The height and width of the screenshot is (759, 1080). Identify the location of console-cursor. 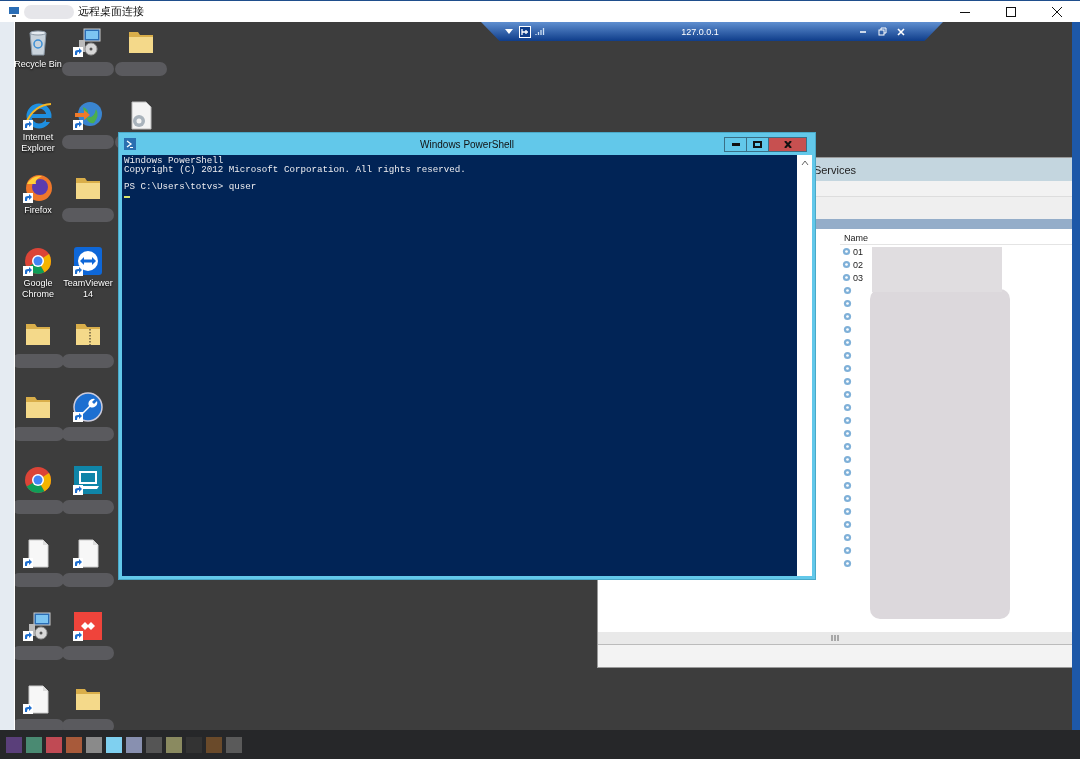
(127, 196).